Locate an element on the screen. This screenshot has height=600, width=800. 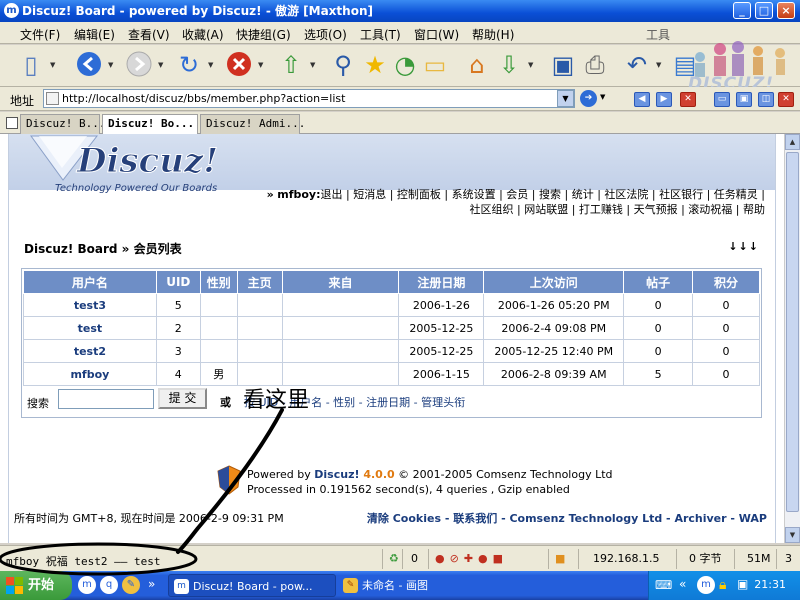
tray-lock-icon: 🔒︎ is located at coordinates (722, 585).